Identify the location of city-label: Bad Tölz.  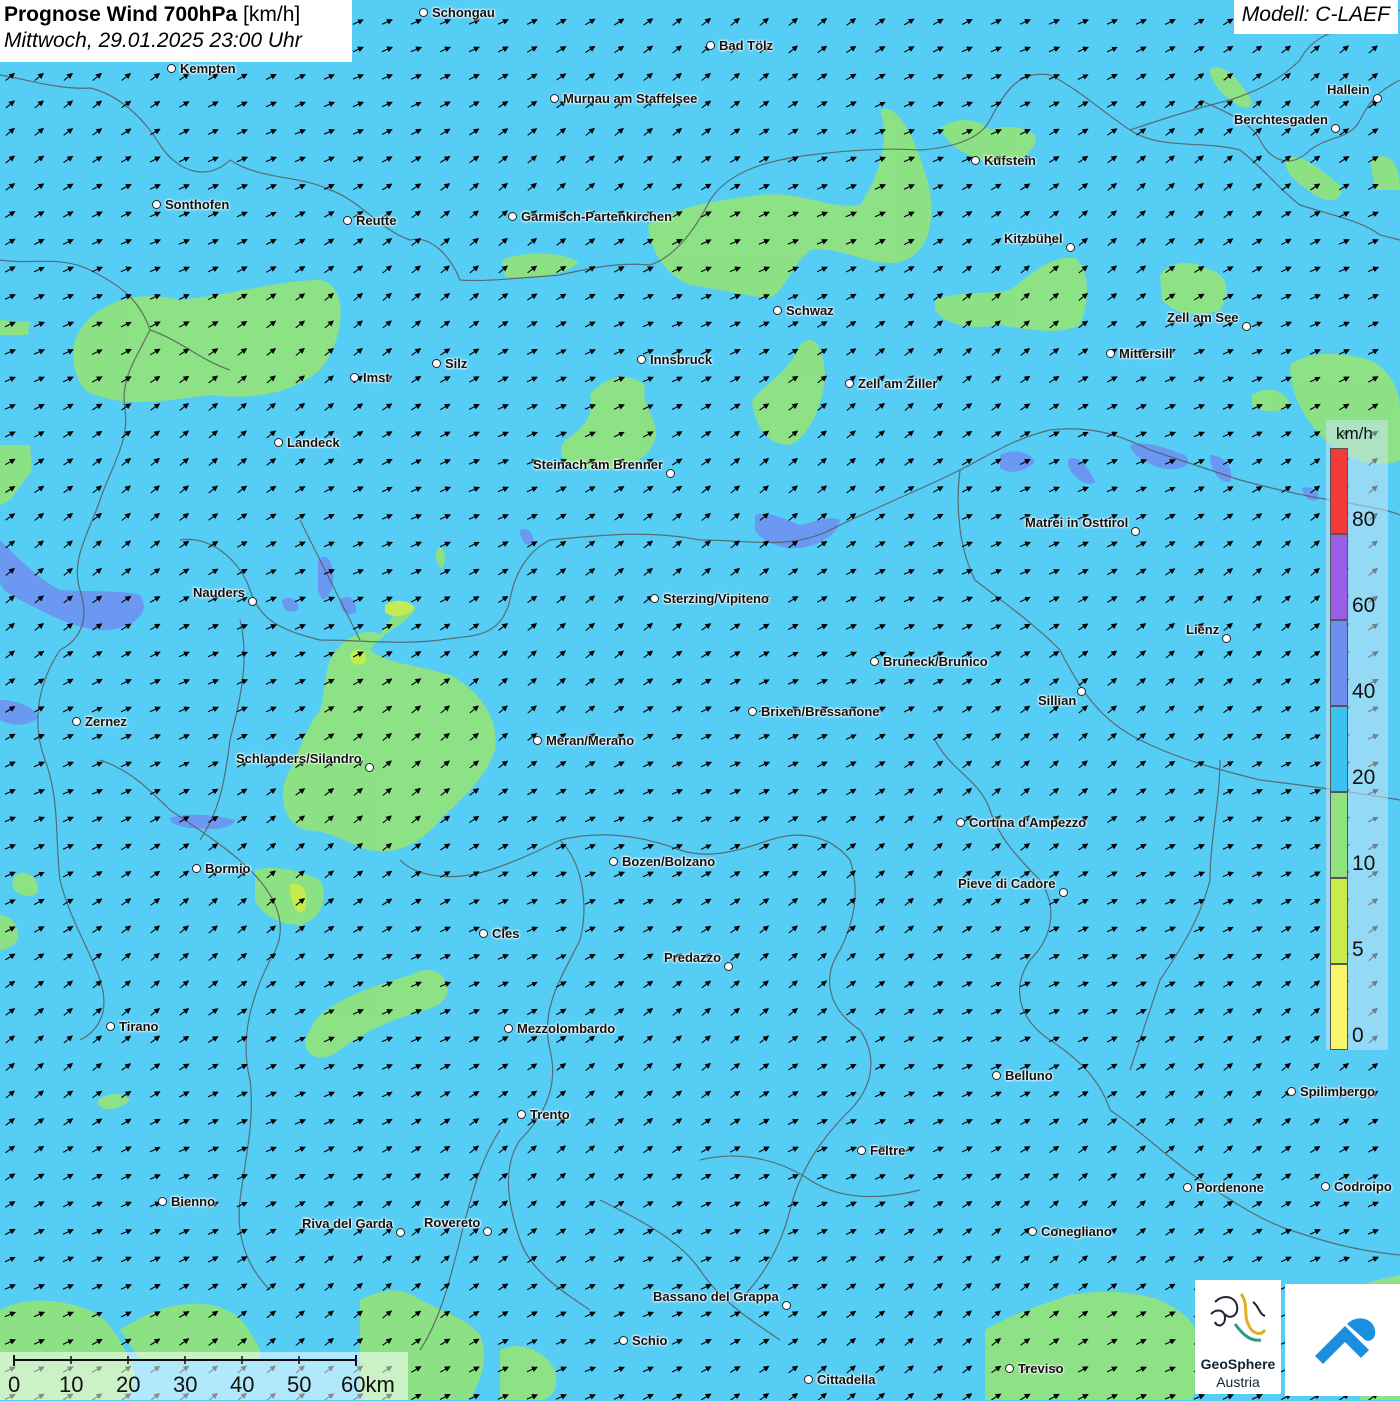
(746, 45).